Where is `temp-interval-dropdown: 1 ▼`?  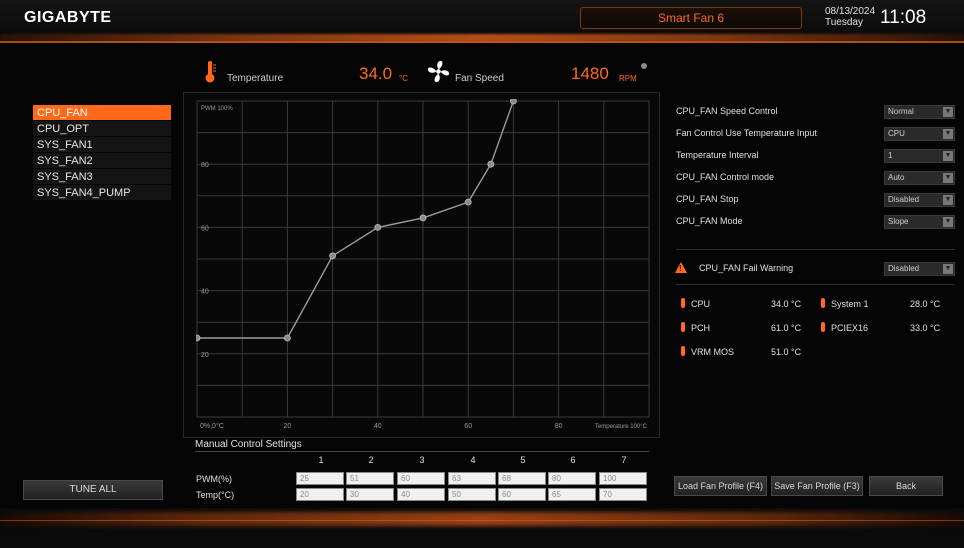
temp-interval-dropdown: 1 ▼ is located at coordinates (919, 156).